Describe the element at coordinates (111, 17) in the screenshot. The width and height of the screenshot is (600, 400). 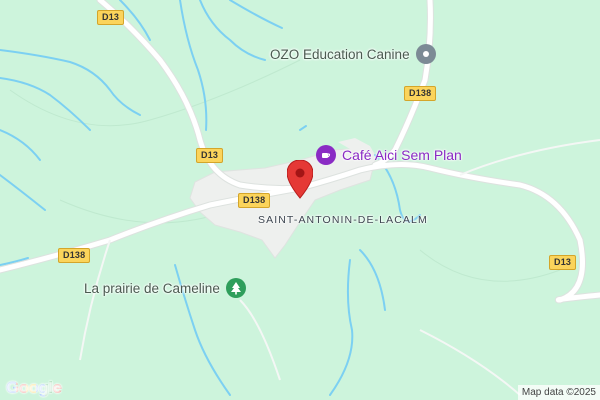
I see `road-label-d13-top: D13` at that location.